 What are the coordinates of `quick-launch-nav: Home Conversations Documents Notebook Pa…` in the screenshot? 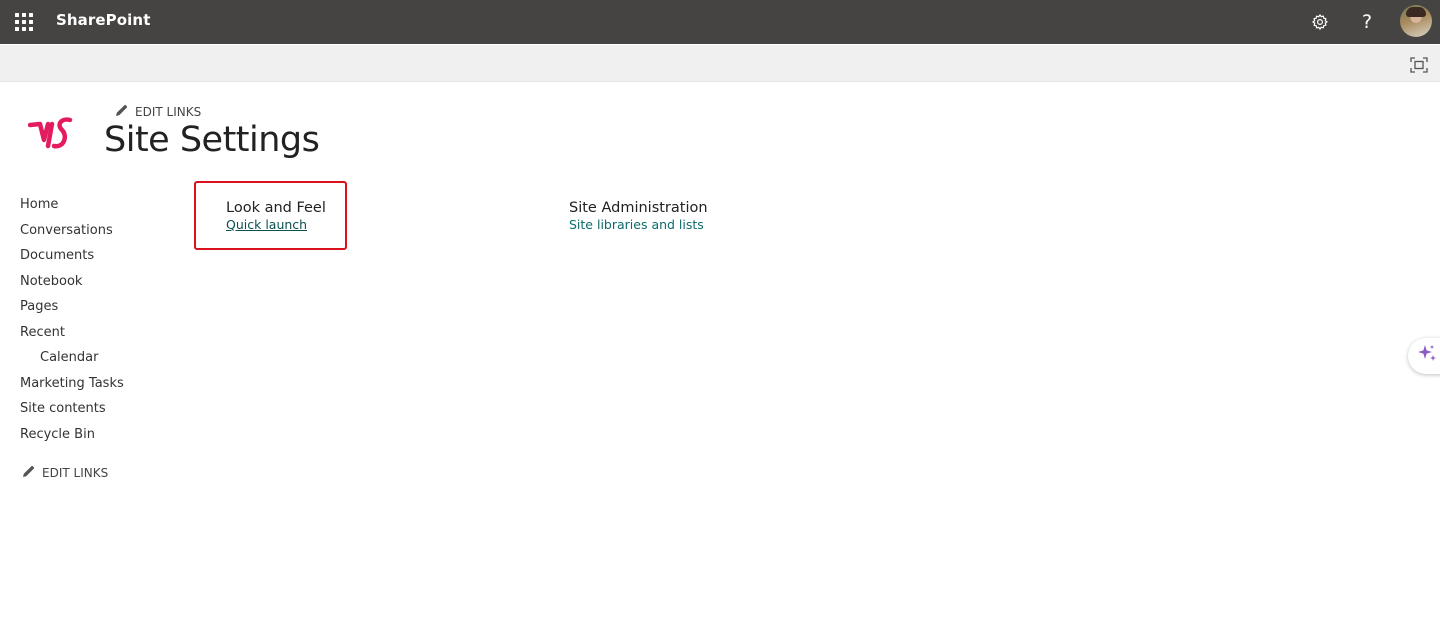 It's located at (100, 324).